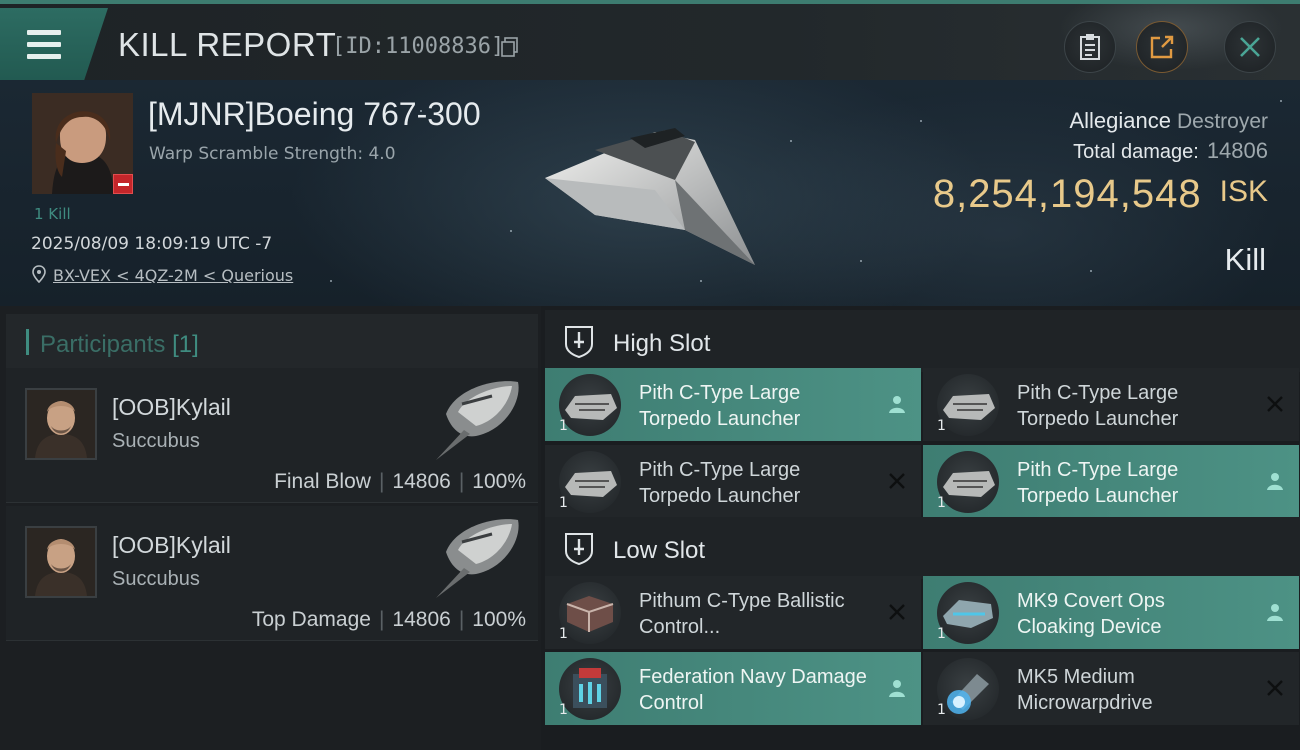 This screenshot has width=1300, height=750. I want to click on high-slot-icon, so click(579, 342).